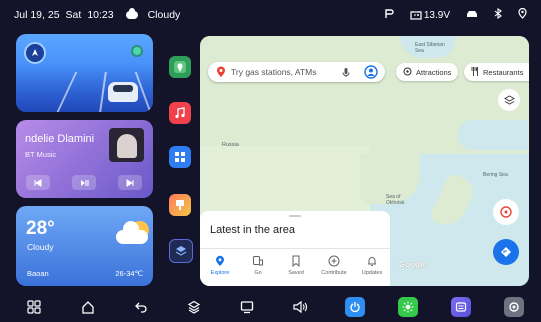 Image resolution: width=541 pixels, height=322 pixels. I want to click on tab-contribute: Contribute, so click(334, 267).